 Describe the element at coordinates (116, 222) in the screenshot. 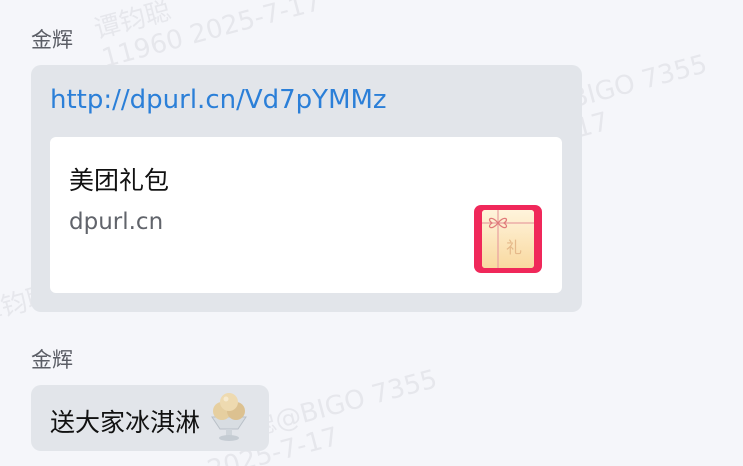

I see `link-preview-domain: dpurl.cn` at that location.